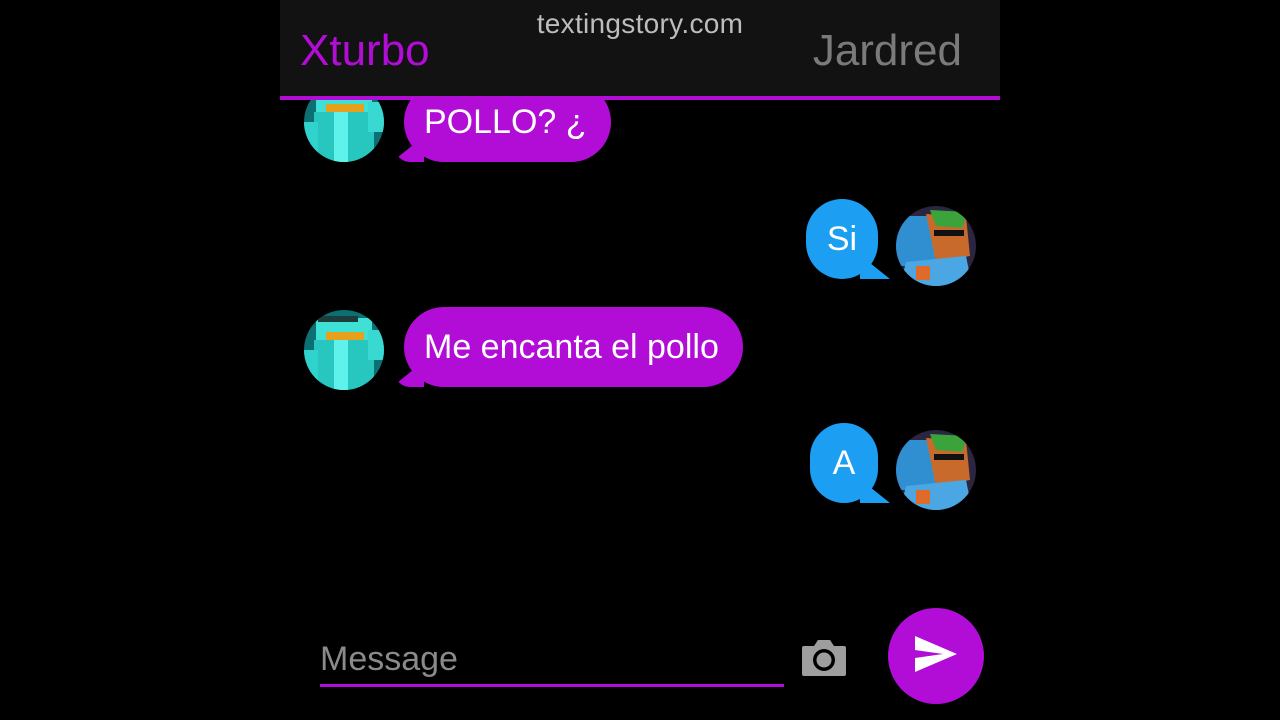 This screenshot has height=720, width=1280. Describe the element at coordinates (365, 51) in the screenshot. I see `contact-name-left: Xturbo` at that location.